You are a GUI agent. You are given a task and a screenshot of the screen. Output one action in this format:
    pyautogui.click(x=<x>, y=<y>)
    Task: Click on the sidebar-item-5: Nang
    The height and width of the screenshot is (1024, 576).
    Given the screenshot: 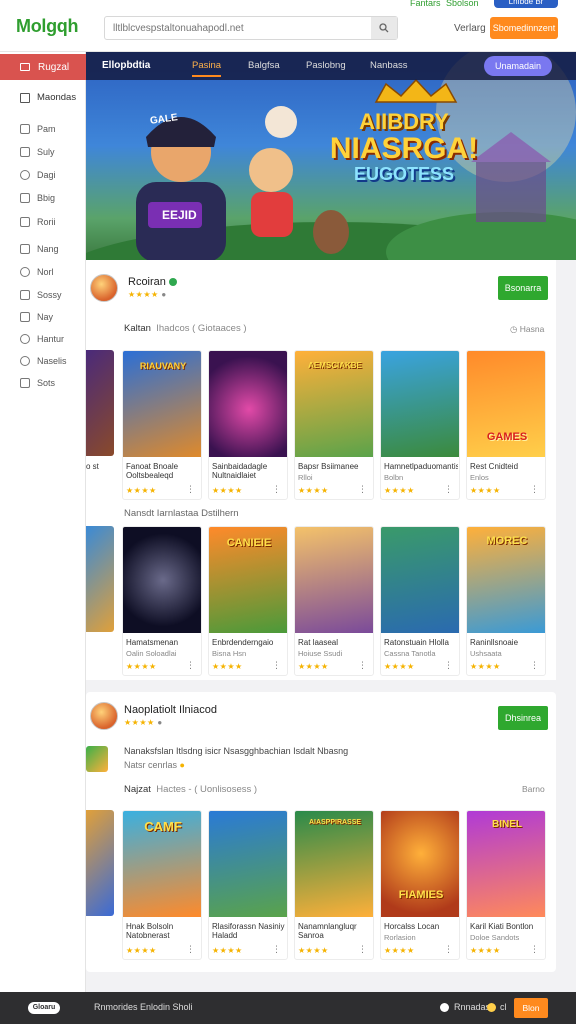 What is the action you would take?
    pyautogui.click(x=39, y=249)
    